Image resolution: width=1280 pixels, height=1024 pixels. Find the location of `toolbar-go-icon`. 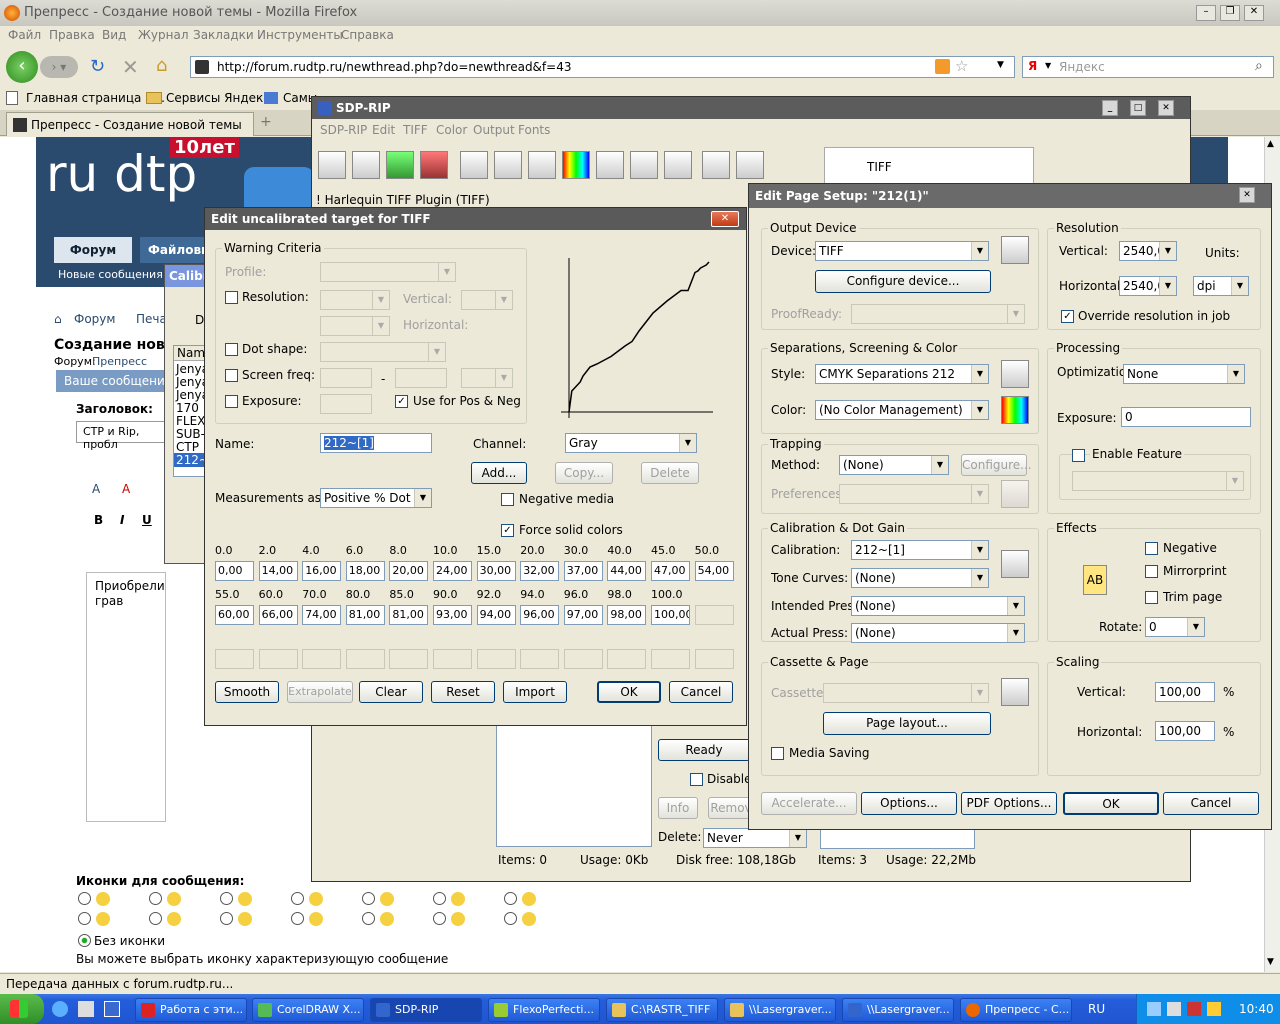

toolbar-go-icon is located at coordinates (400, 165).